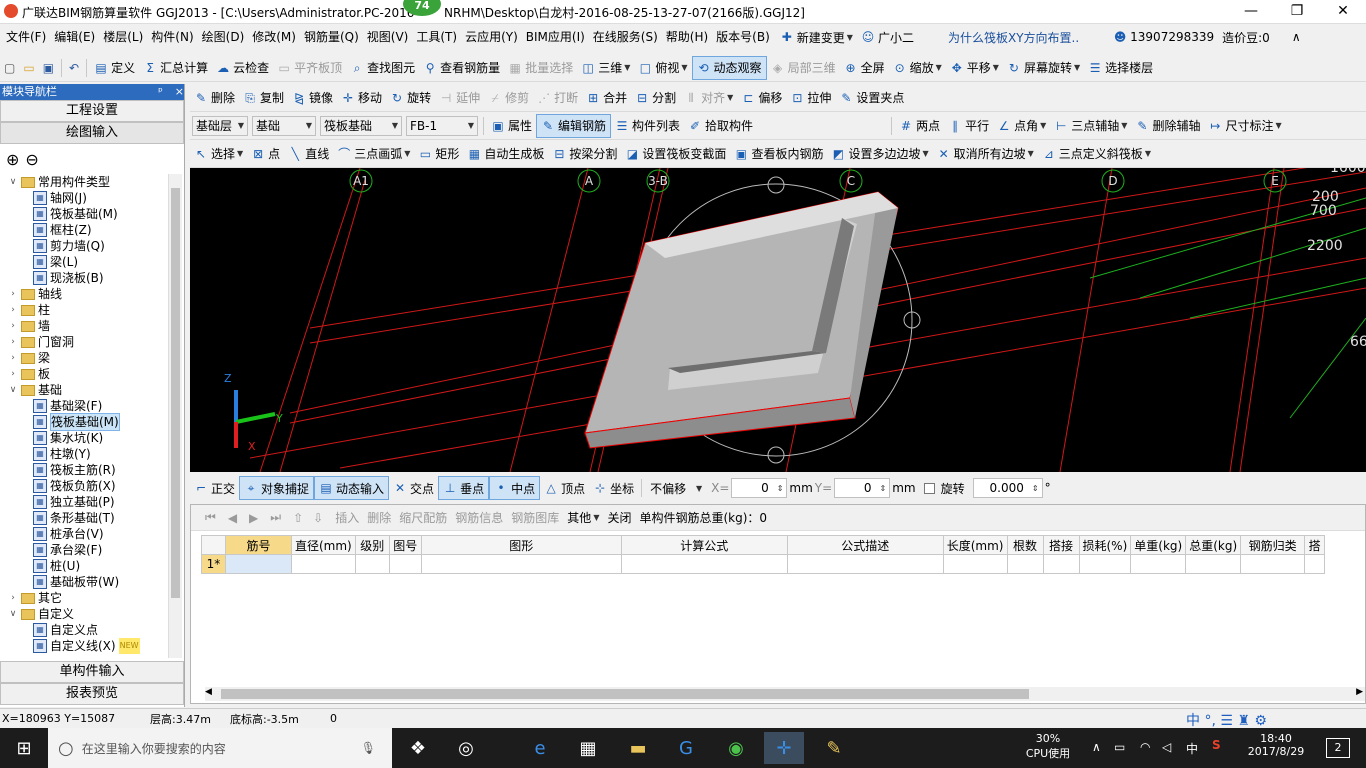 Image resolution: width=1366 pixels, height=768 pixels. Describe the element at coordinates (86, 550) in the screenshot. I see `tree-node: ▦ 承台梁(F)` at that location.